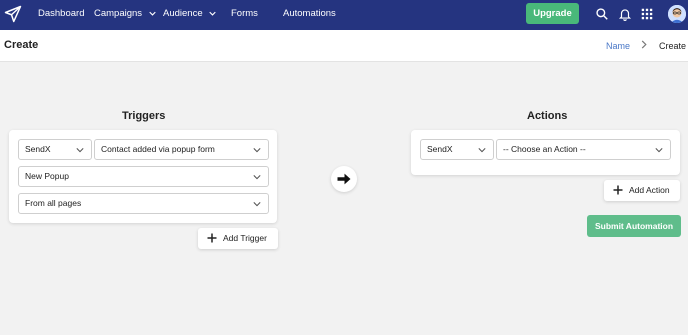 Image resolution: width=688 pixels, height=335 pixels. I want to click on breadcrumb-current: Create, so click(673, 46).